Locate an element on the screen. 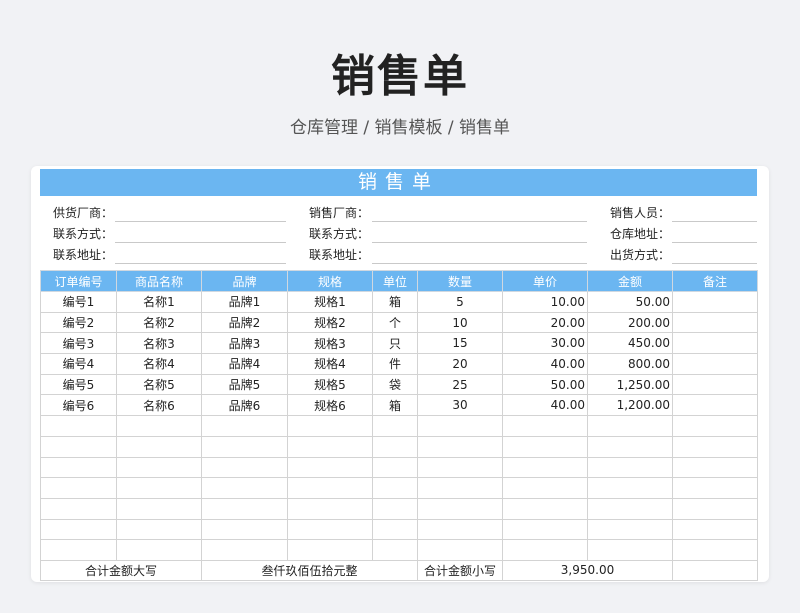 The width and height of the screenshot is (800, 613). table-cell: 800.00 is located at coordinates (630, 364).